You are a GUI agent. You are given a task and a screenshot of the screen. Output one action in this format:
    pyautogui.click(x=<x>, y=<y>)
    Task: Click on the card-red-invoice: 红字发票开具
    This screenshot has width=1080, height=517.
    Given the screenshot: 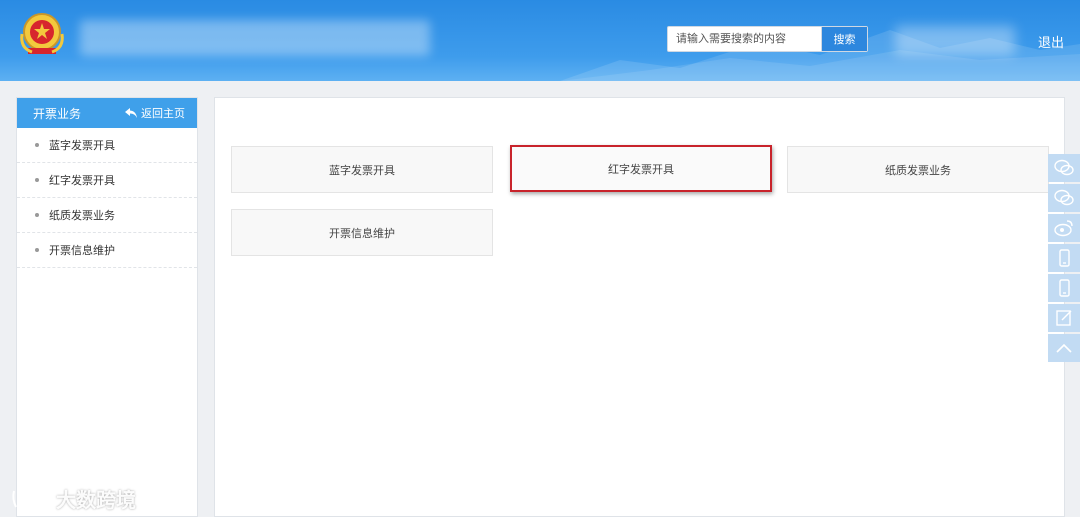 What is the action you would take?
    pyautogui.click(x=641, y=168)
    